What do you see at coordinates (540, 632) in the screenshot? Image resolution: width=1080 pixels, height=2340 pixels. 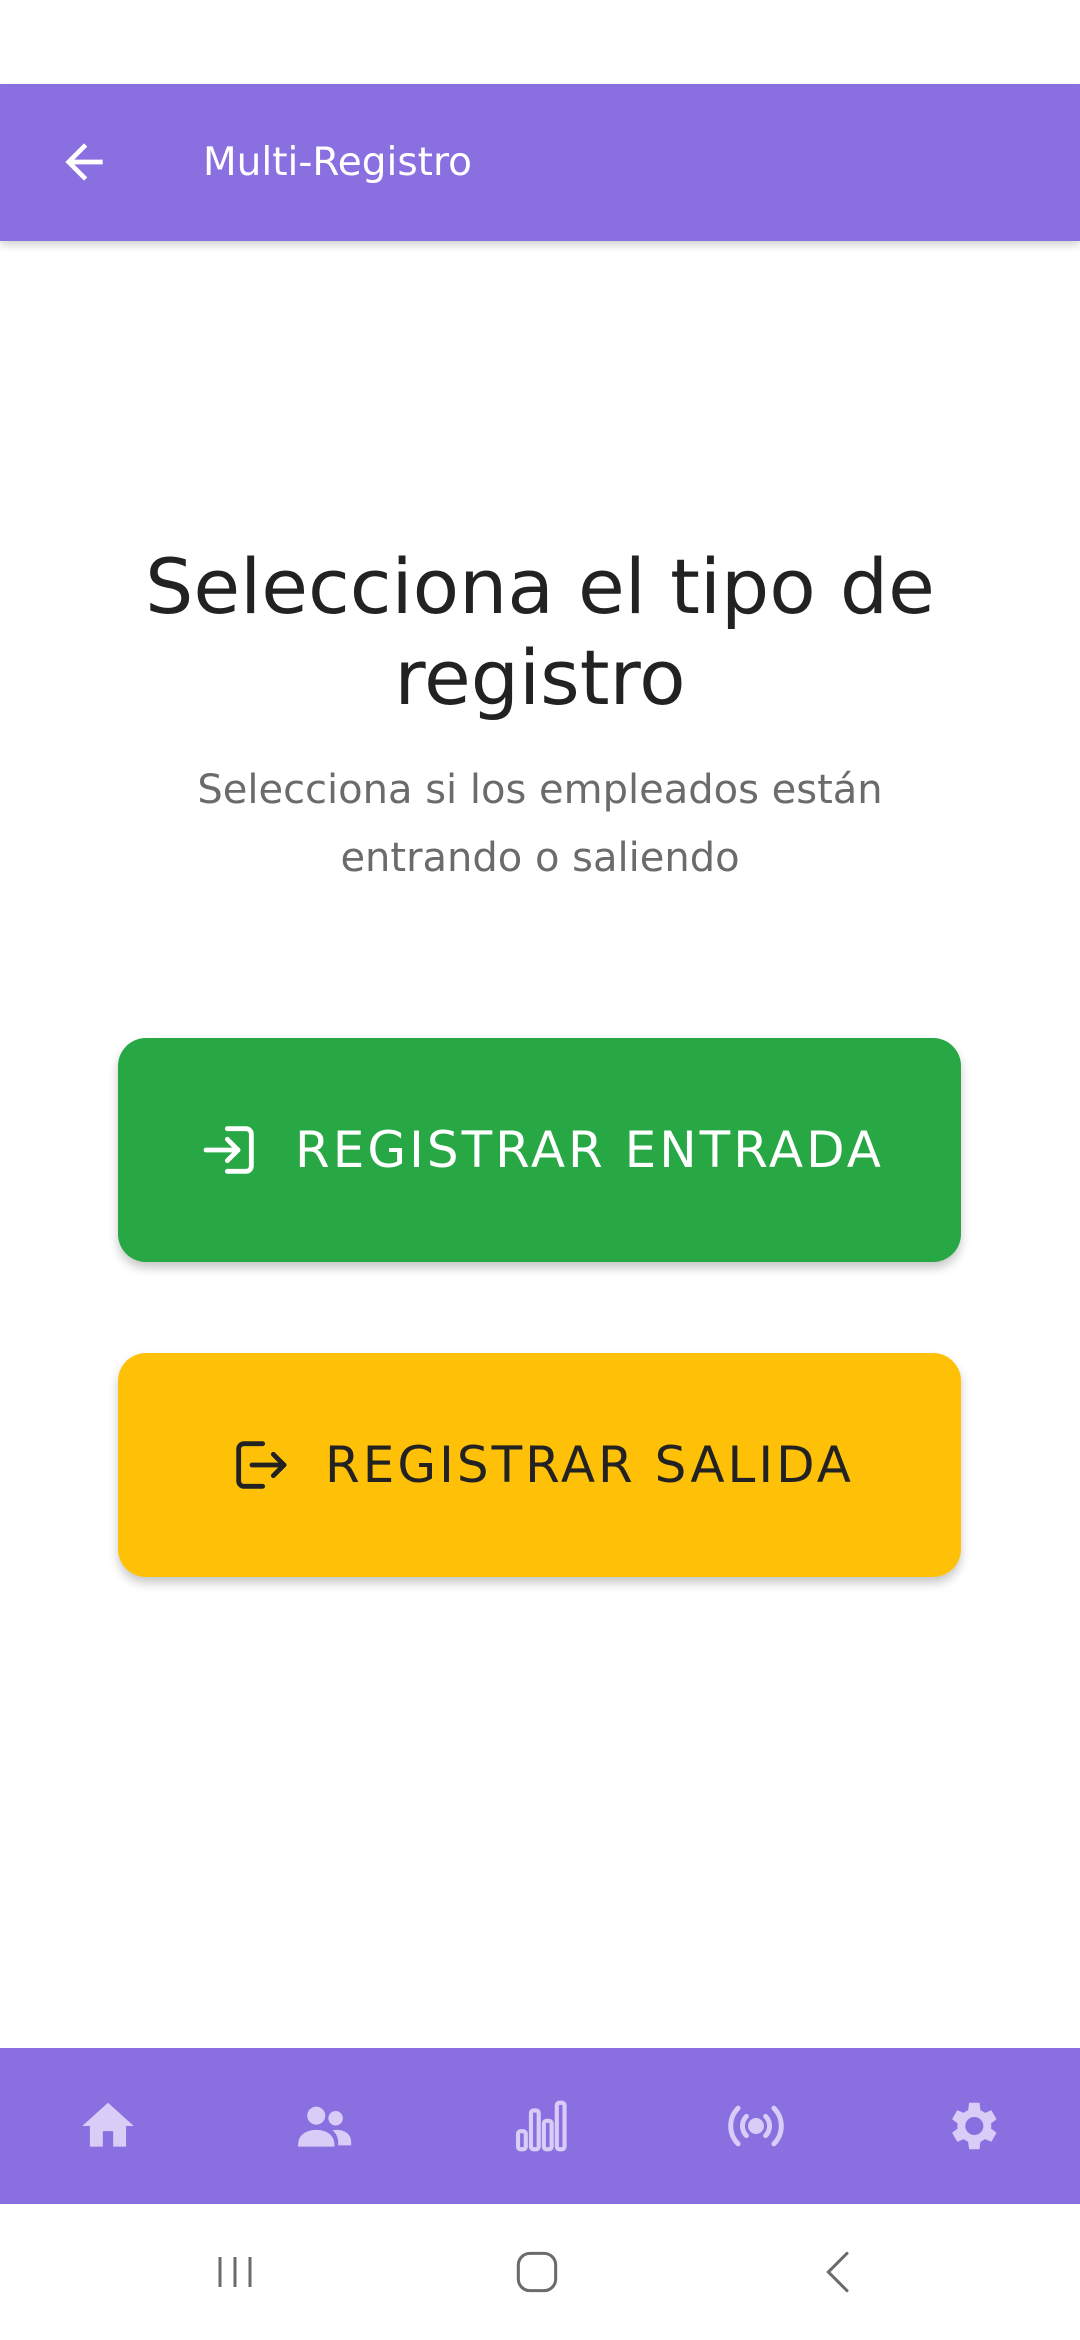 I see `page-title: Selecciona el tipo de registro` at bounding box center [540, 632].